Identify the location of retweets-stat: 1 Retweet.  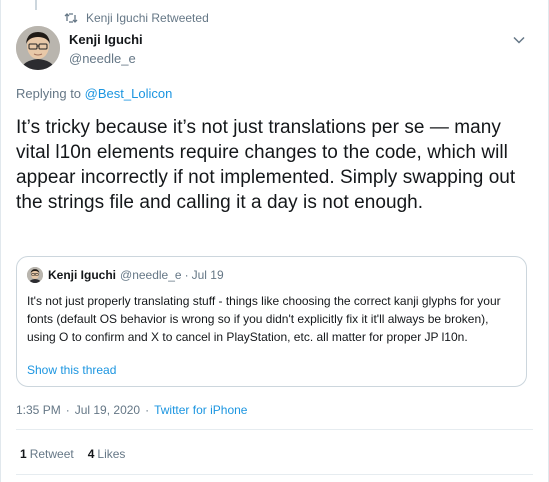
(47, 454).